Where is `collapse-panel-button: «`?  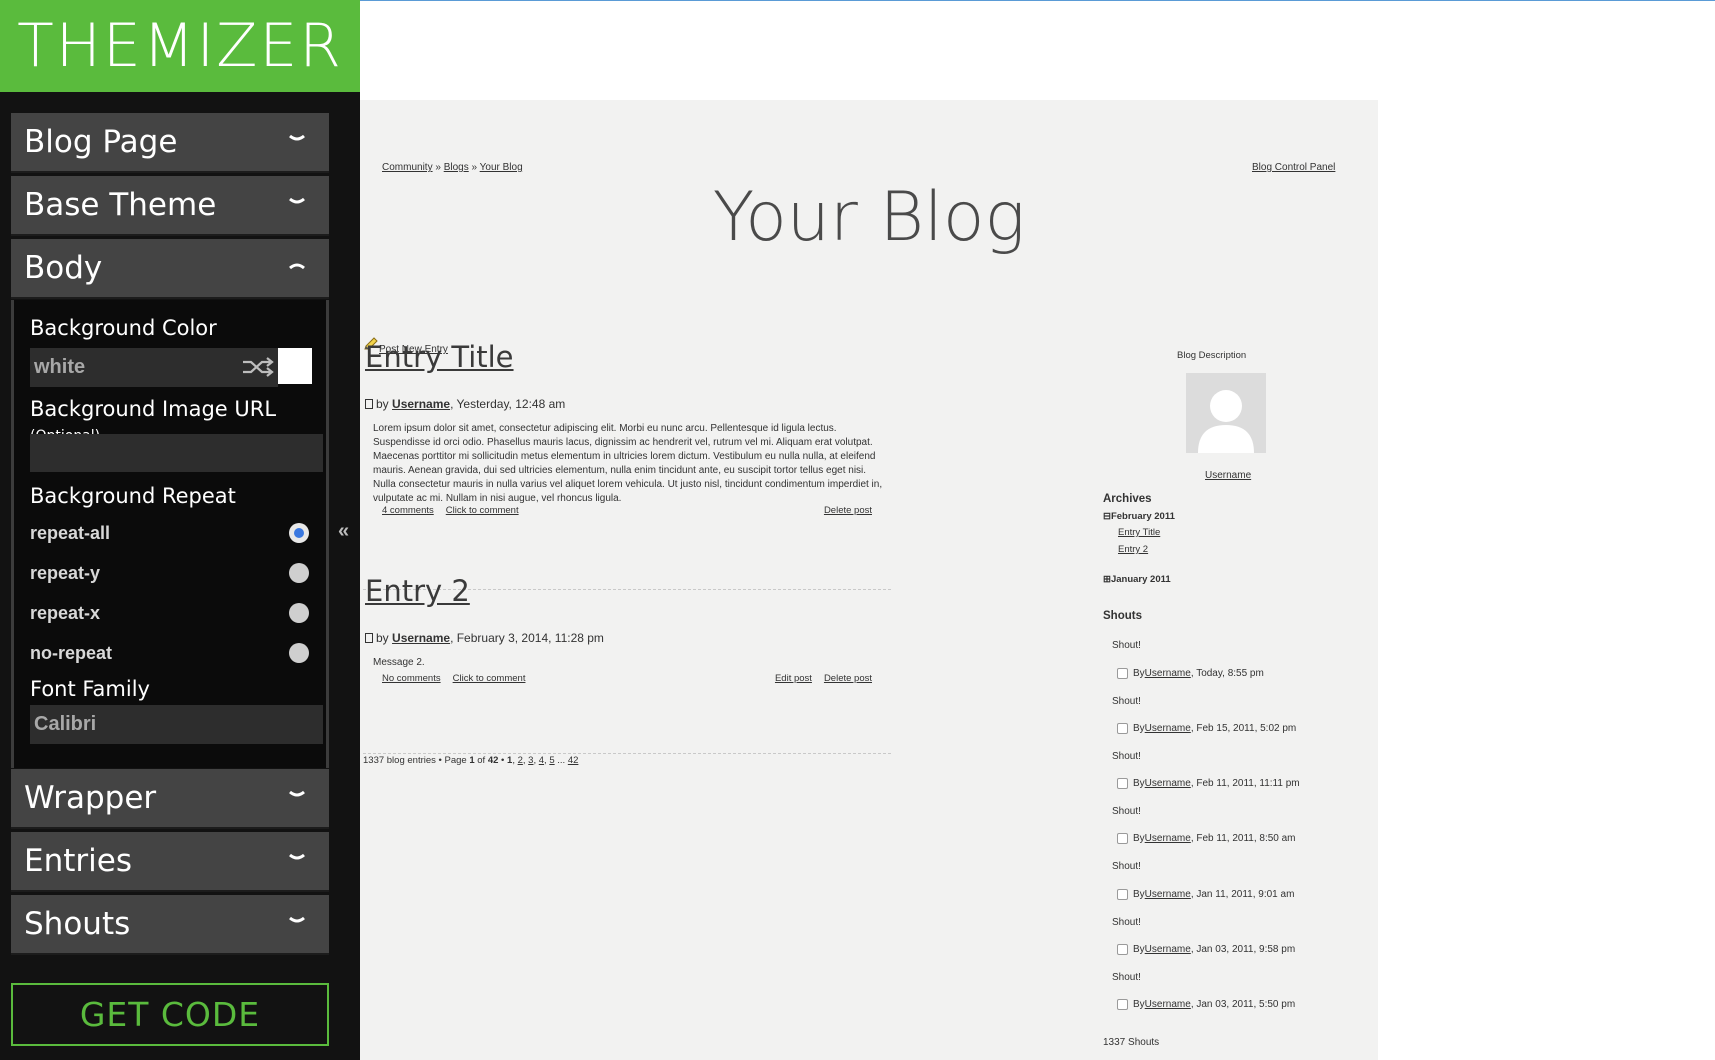 collapse-panel-button: « is located at coordinates (343, 531).